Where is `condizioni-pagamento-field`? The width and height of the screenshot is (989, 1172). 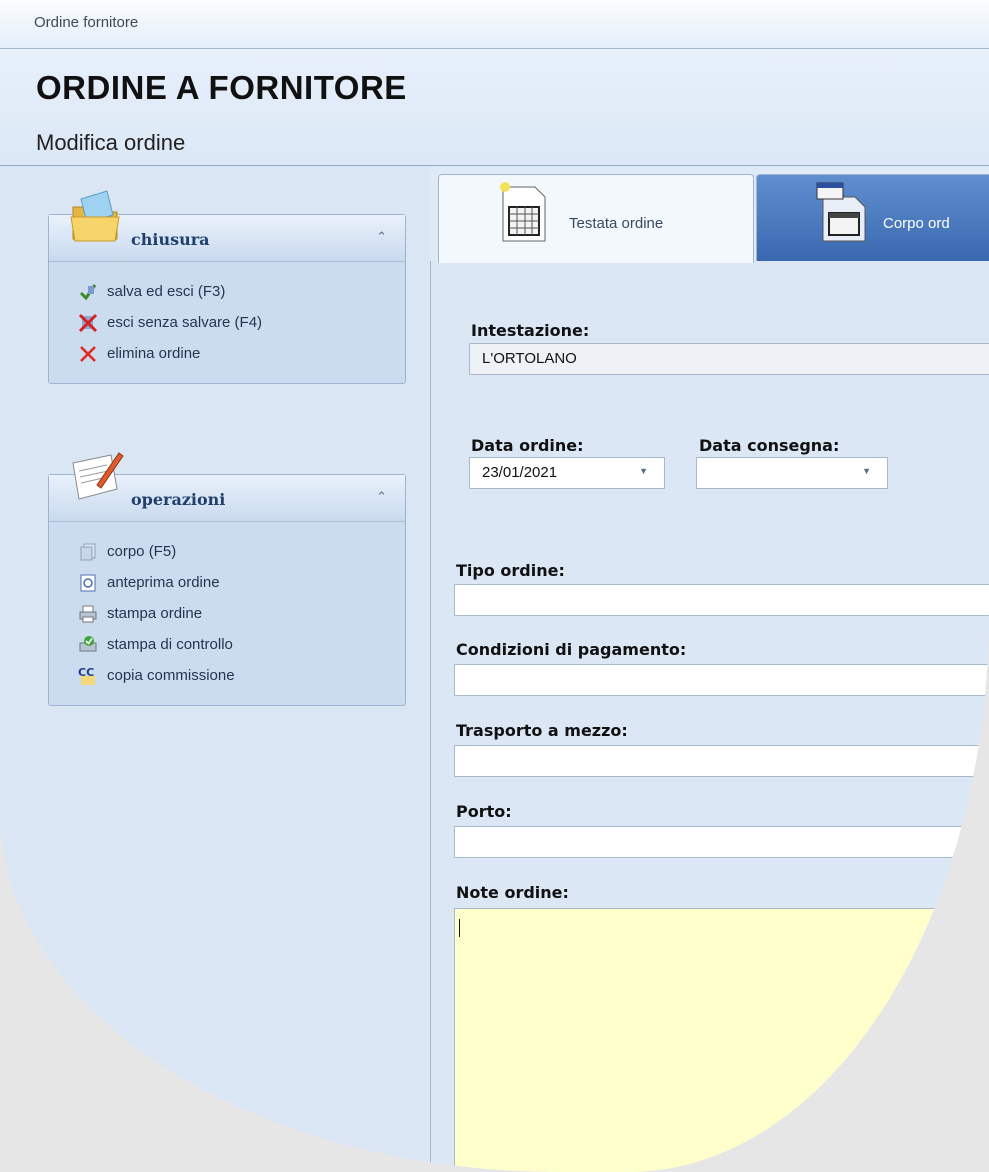 condizioni-pagamento-field is located at coordinates (721, 680).